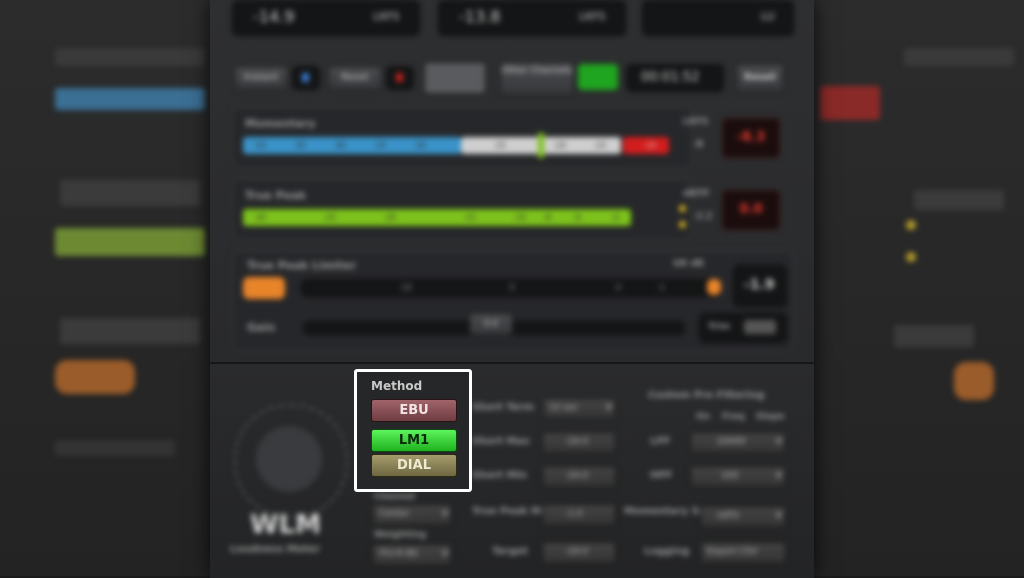 This screenshot has height=578, width=1024. What do you see at coordinates (500, 145) in the screenshot?
I see `momentary-tick: -25` at bounding box center [500, 145].